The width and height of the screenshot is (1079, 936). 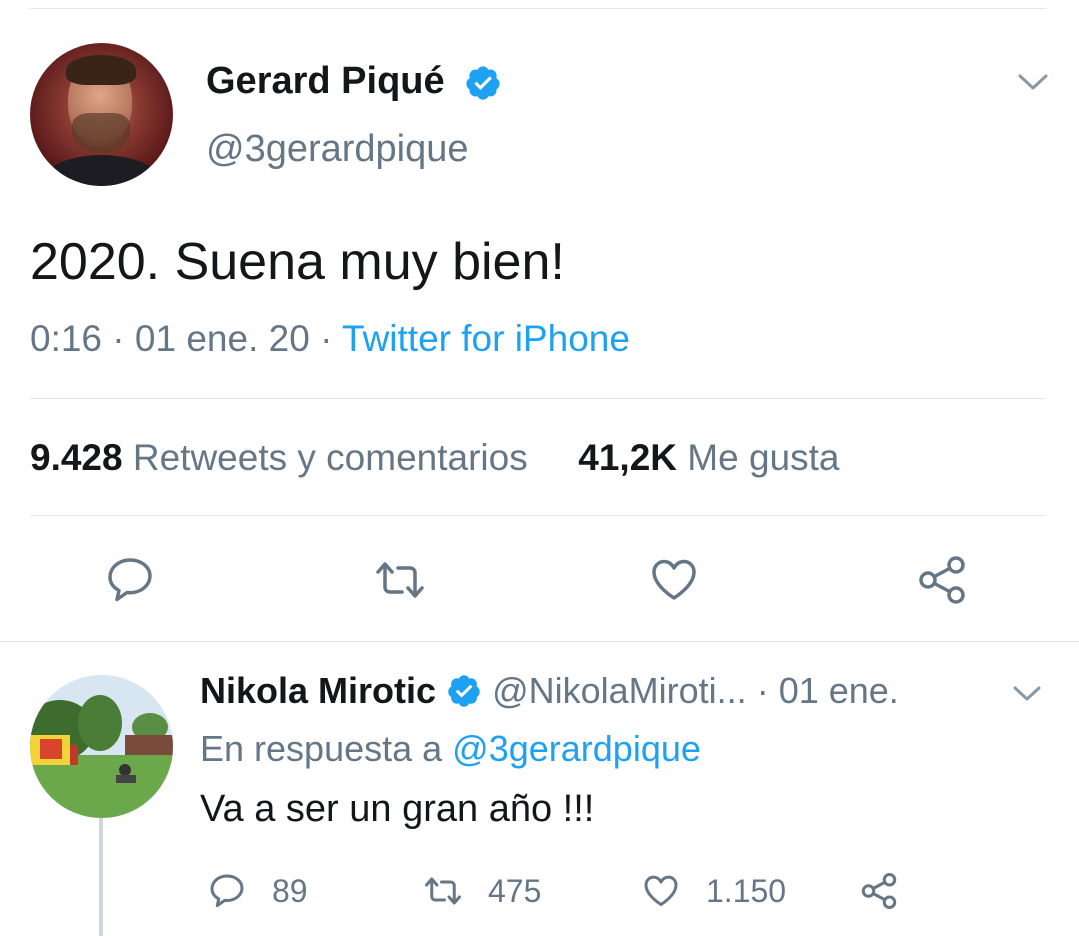 I want to click on tweet-source-link: Twitter for iPhone, so click(x=486, y=338).